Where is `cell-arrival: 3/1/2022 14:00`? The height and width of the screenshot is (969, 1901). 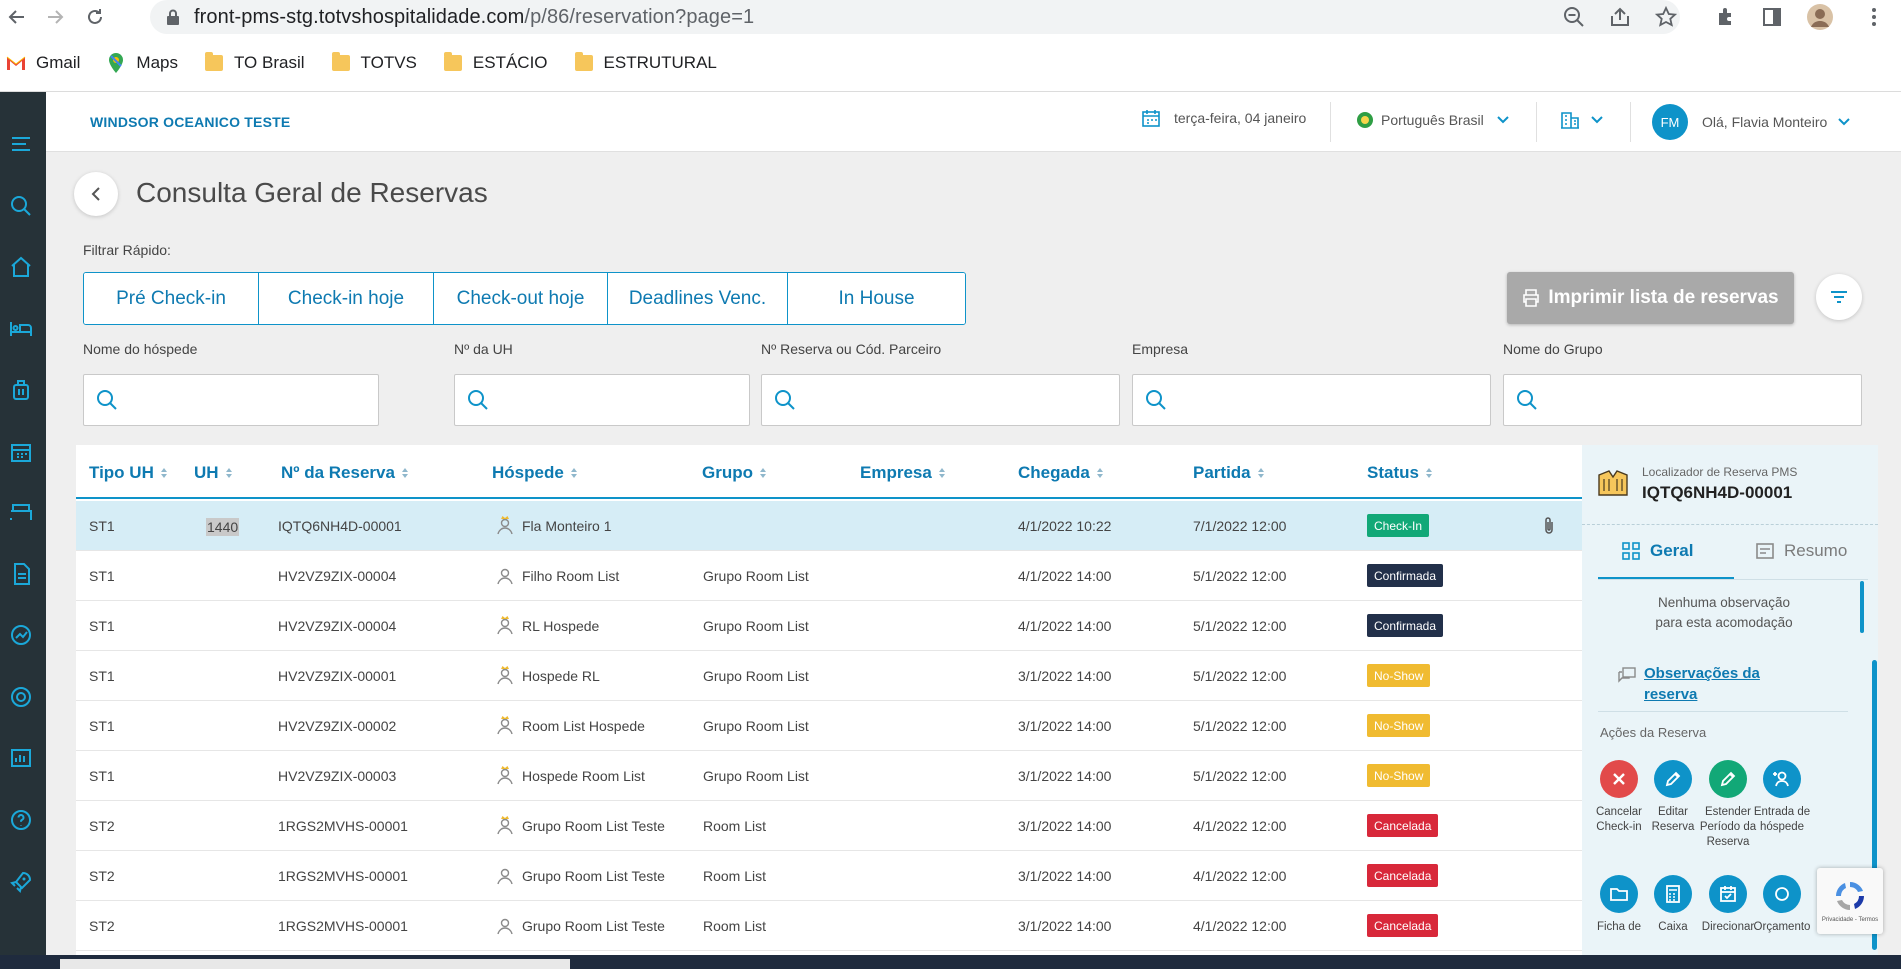
cell-arrival: 3/1/2022 14:00 is located at coordinates (1065, 726).